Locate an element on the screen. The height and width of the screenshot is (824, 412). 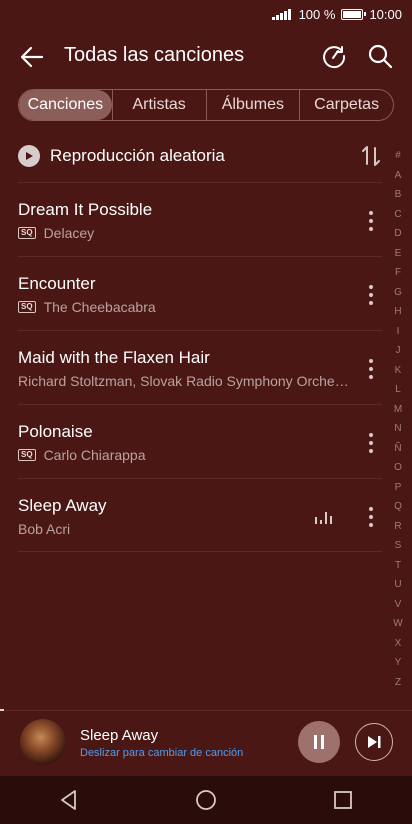
alphabet-index-letter: Y is located at coordinates (398, 663).